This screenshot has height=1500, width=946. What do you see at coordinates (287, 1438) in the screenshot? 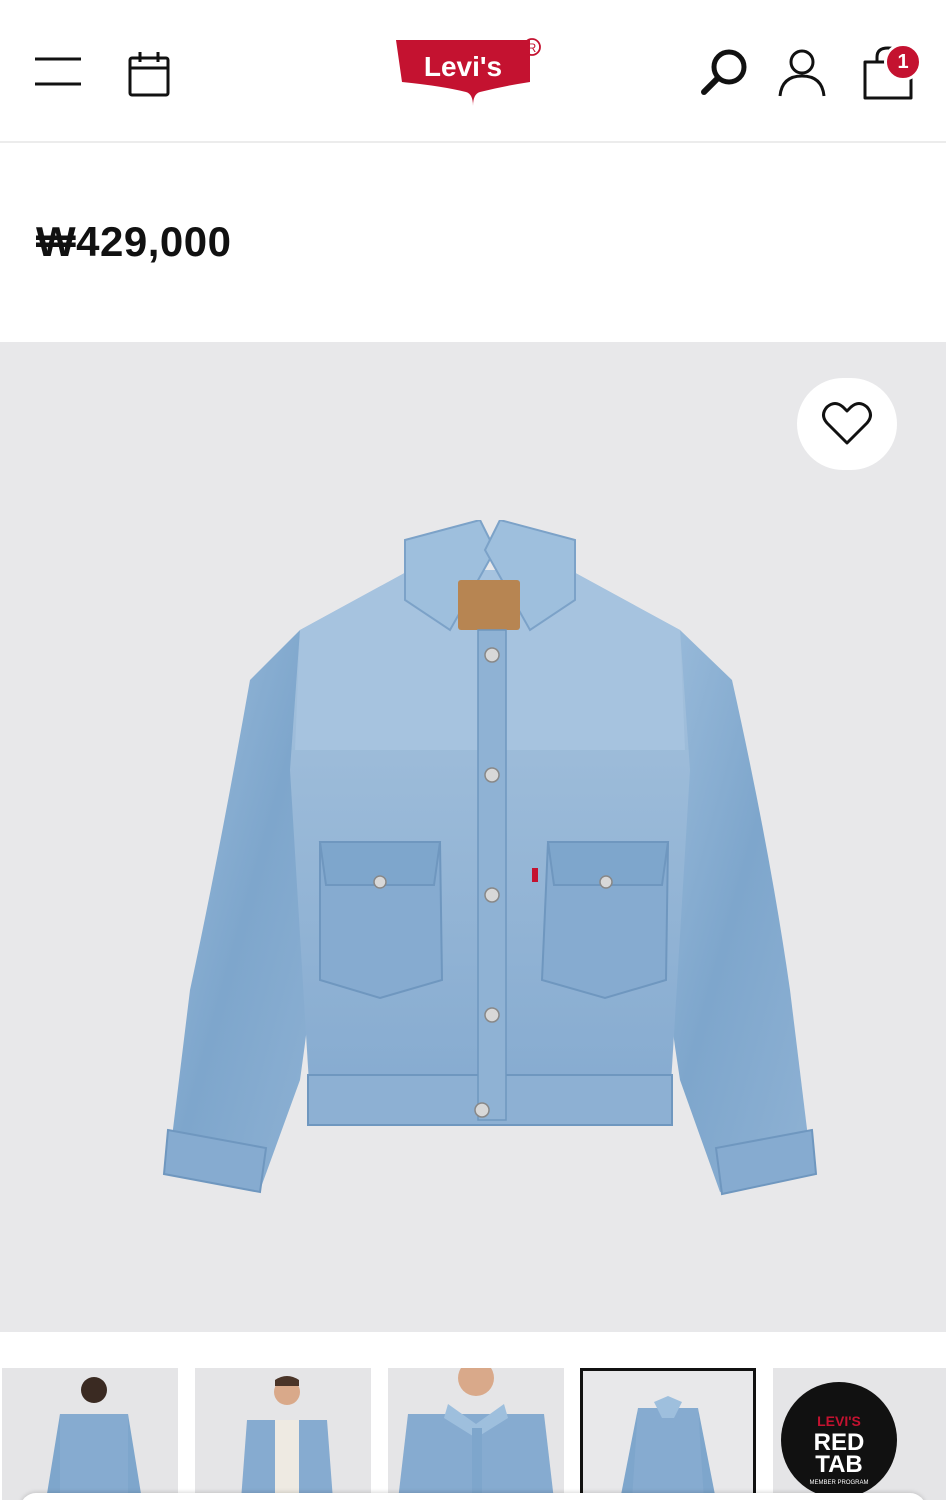
I see `thumbnail-image-front` at bounding box center [287, 1438].